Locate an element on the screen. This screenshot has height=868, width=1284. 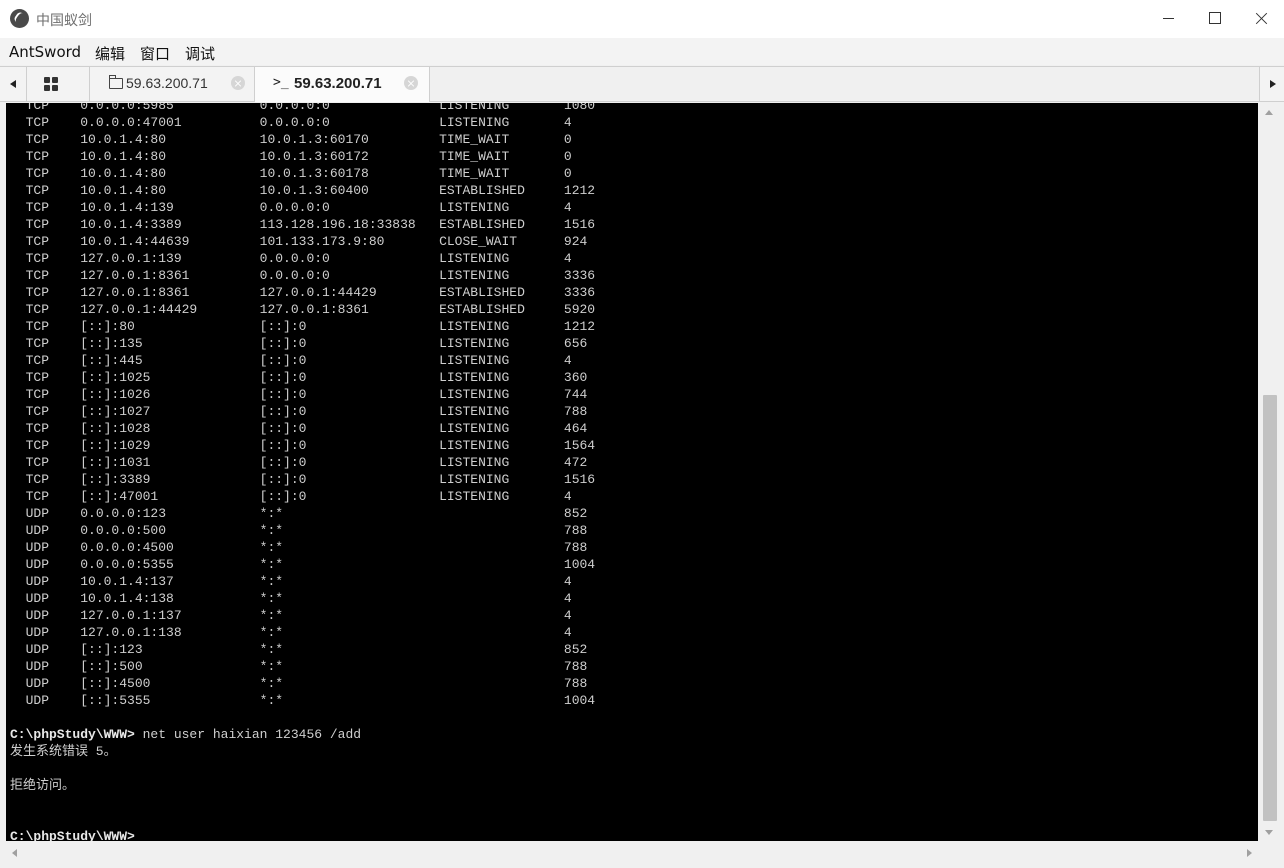
scroll-down-arrow-icon is located at coordinates (1269, 832).